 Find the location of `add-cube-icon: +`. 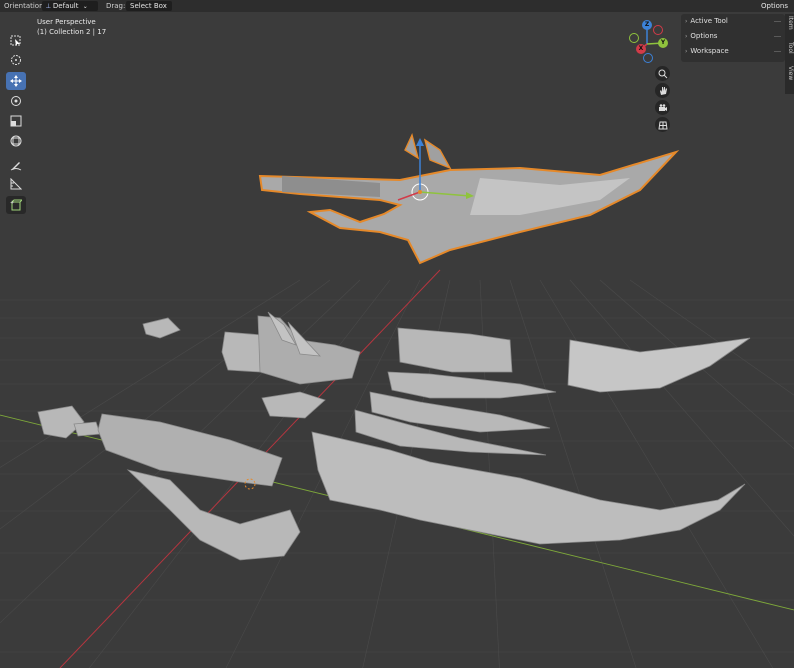

add-cube-icon: + is located at coordinates (16, 205).